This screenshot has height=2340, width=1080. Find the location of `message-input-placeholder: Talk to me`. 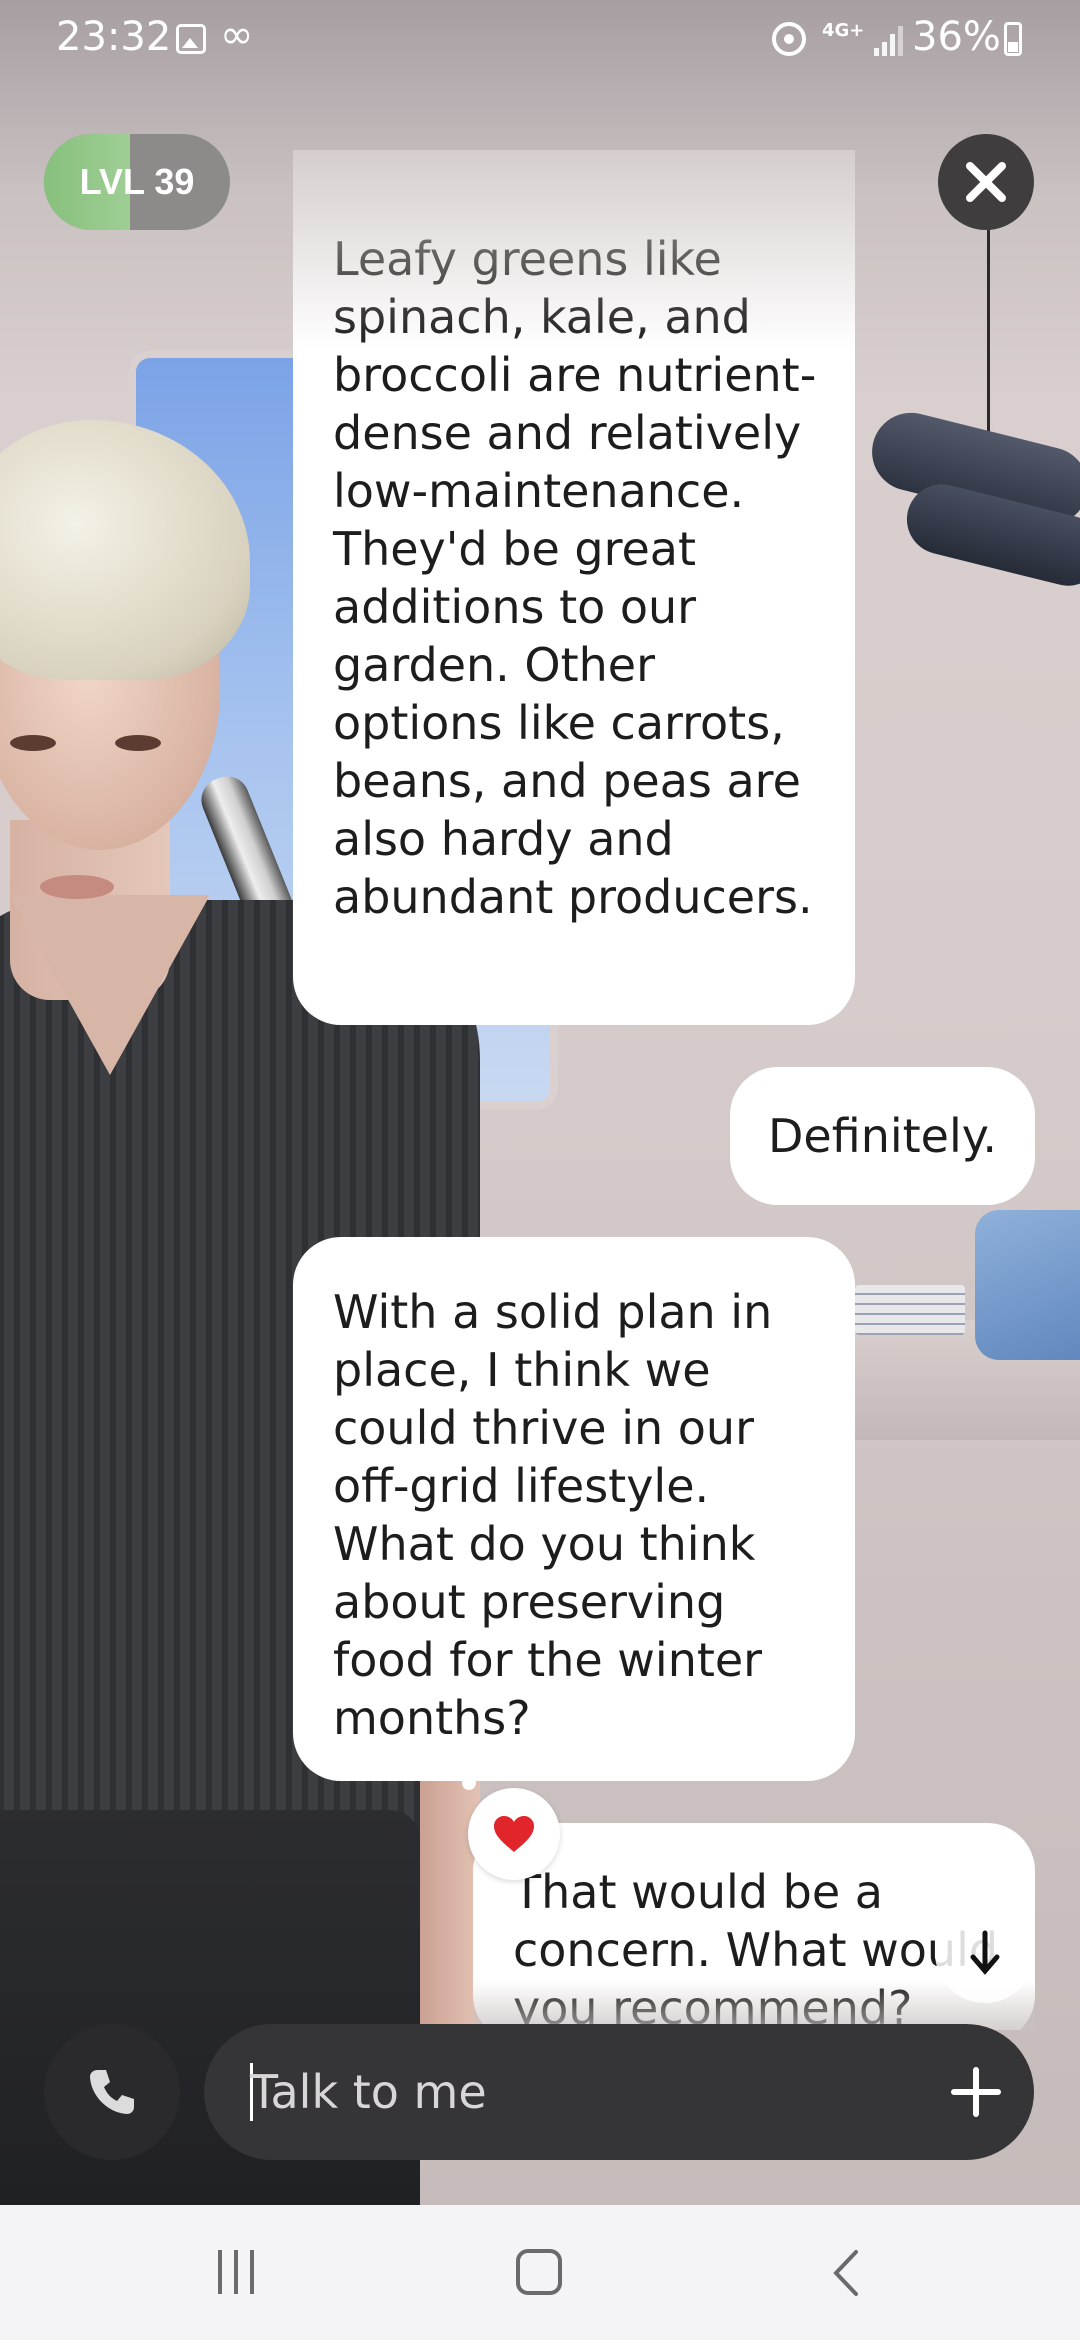

message-input-placeholder: Talk to me is located at coordinates (368, 2092).